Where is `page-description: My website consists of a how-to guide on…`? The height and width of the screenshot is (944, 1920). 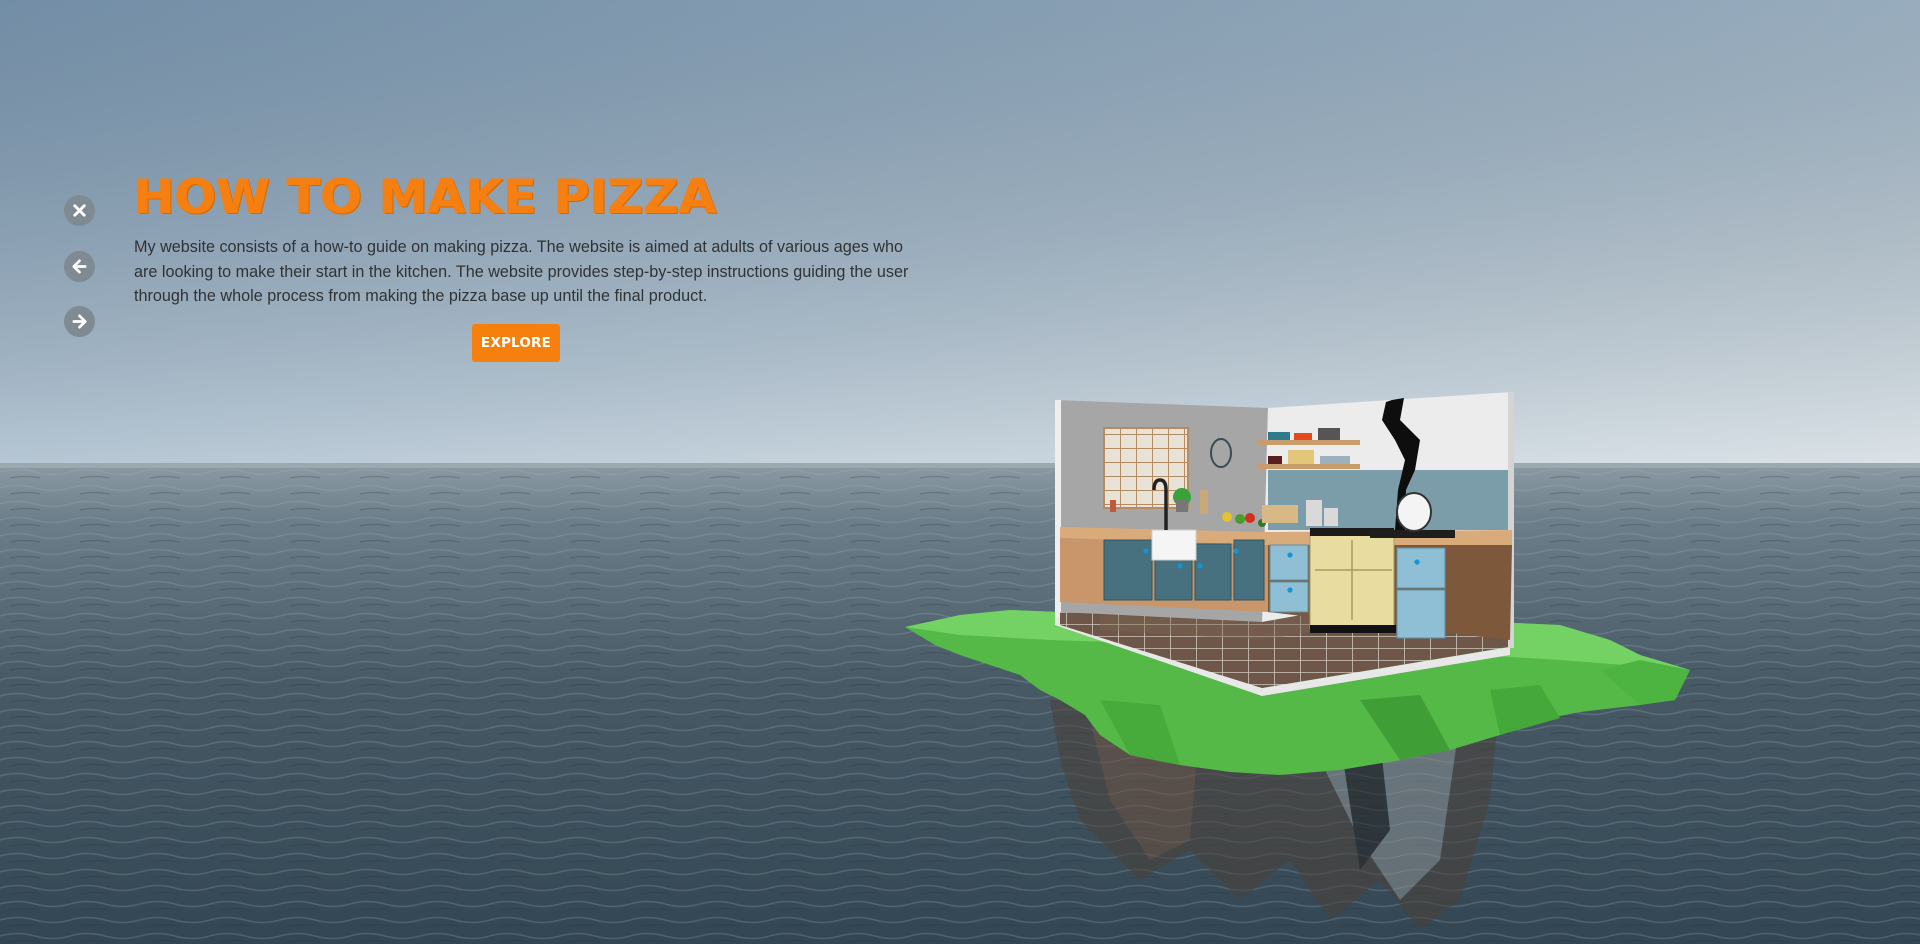 page-description: My website consists of a how-to guide on… is located at coordinates (521, 271).